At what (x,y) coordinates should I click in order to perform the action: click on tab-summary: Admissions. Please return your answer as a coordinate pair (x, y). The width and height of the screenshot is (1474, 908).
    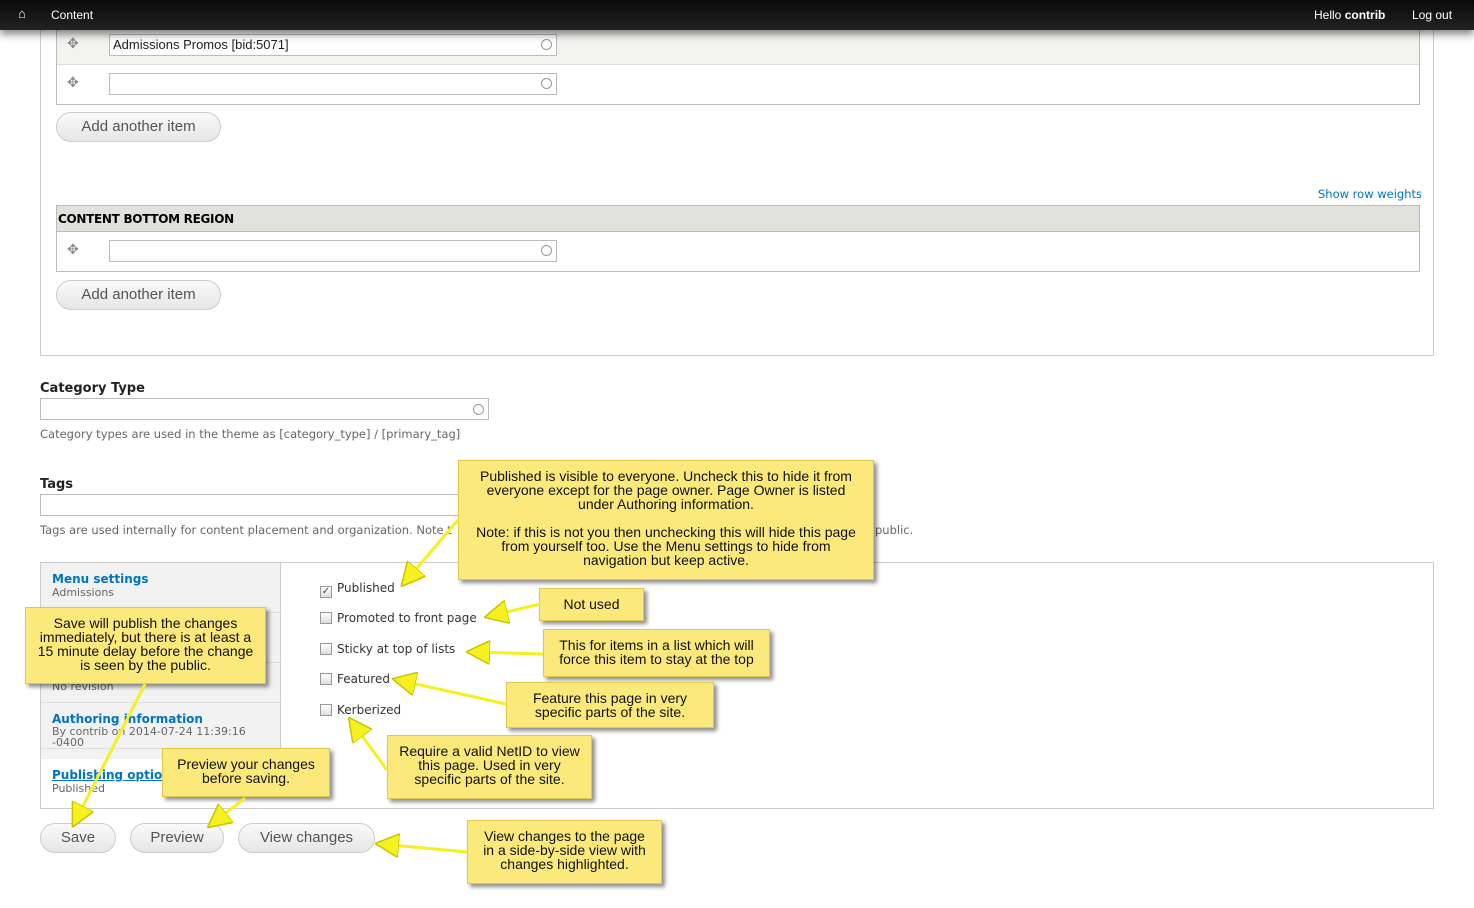
    Looking at the image, I should click on (83, 592).